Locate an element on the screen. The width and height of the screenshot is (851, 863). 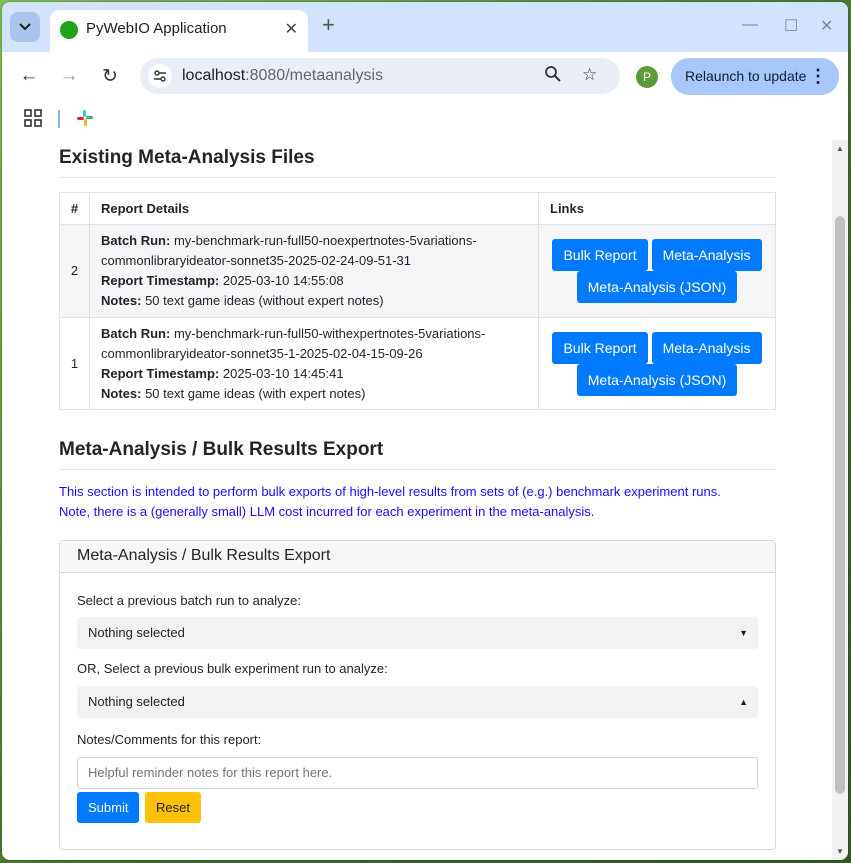
new-tab-icon: + is located at coordinates (328, 25).